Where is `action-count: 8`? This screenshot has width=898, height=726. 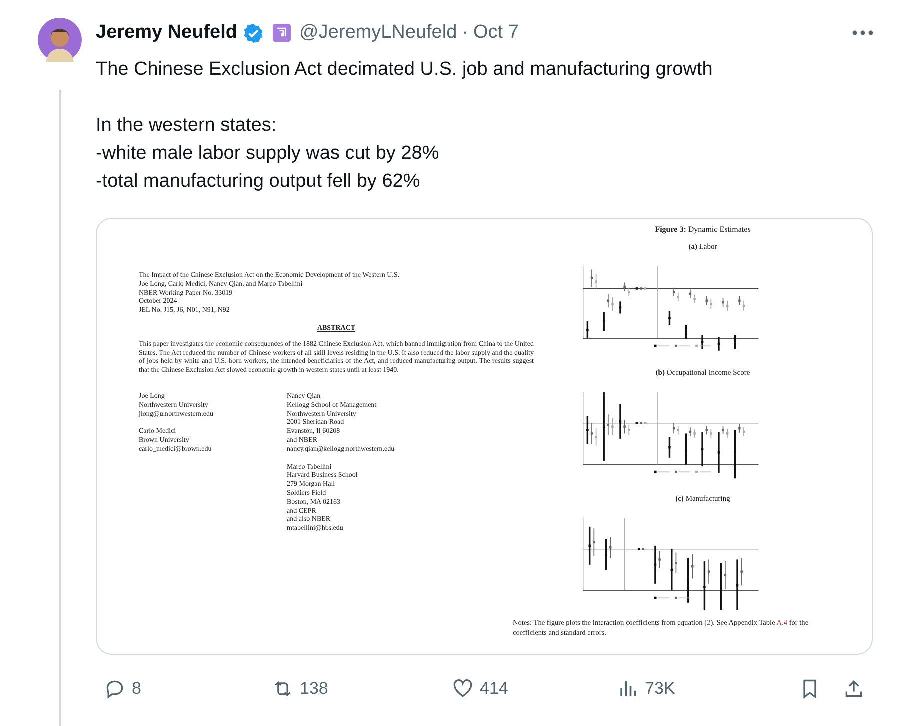
action-count: 8 is located at coordinates (137, 689).